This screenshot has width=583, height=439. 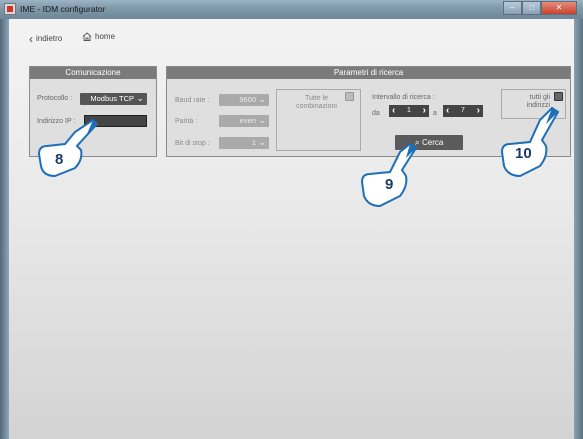 What do you see at coordinates (59, 159) in the screenshot?
I see `callout-number-8: 8` at bounding box center [59, 159].